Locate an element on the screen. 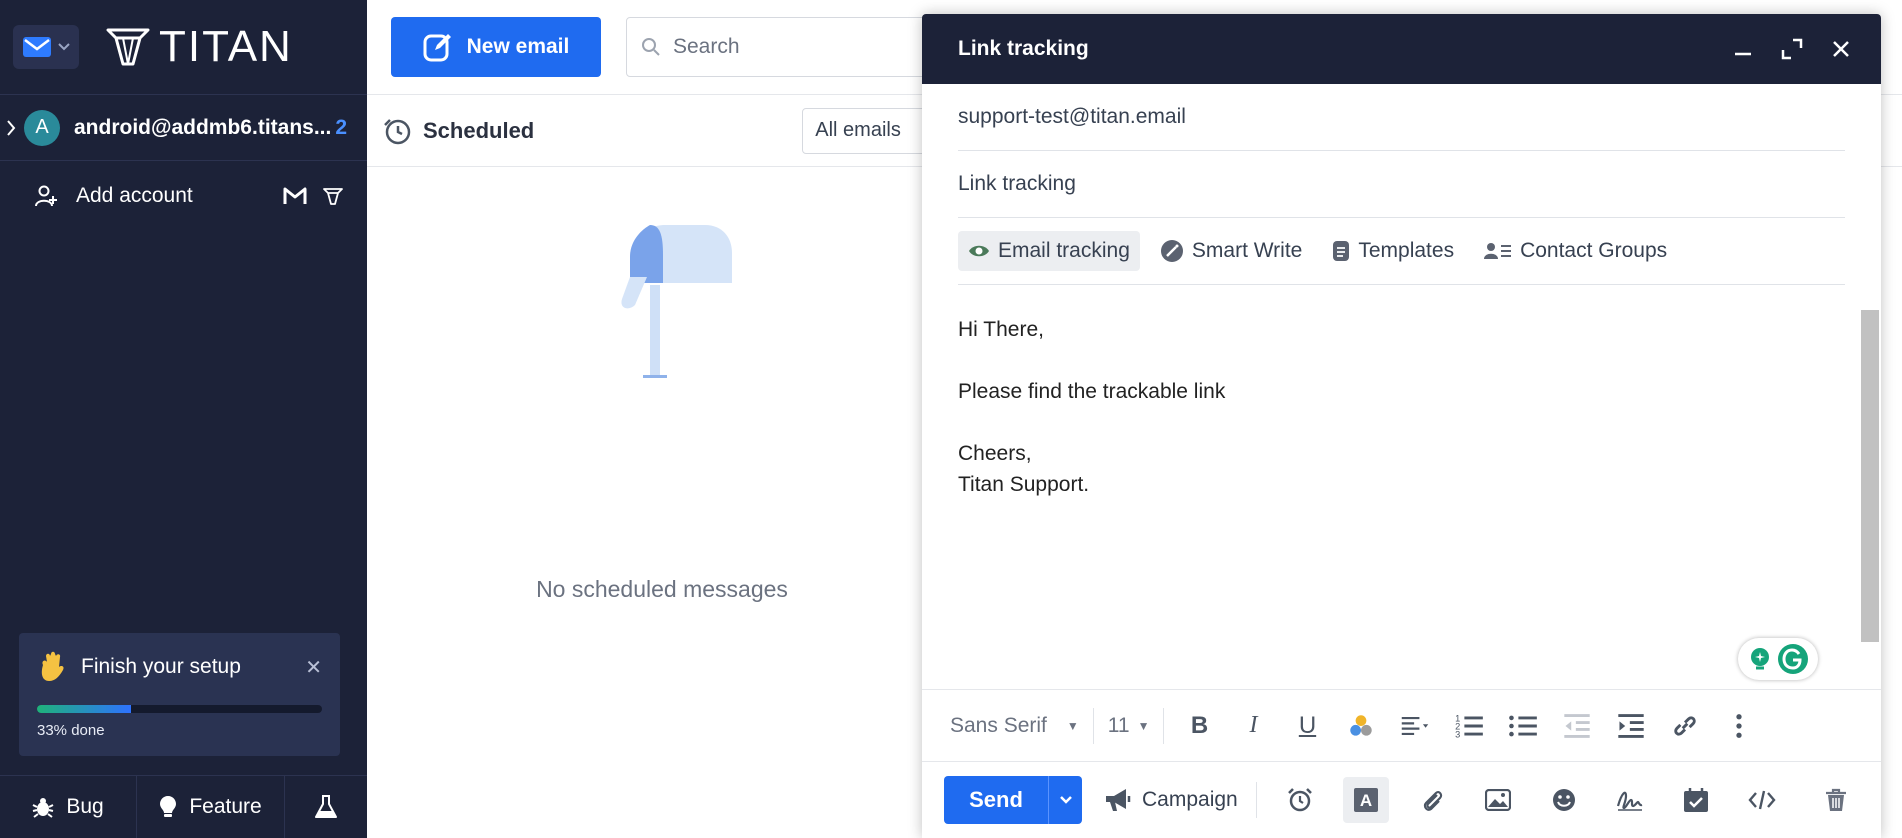  bug-label: Bug is located at coordinates (85, 806).